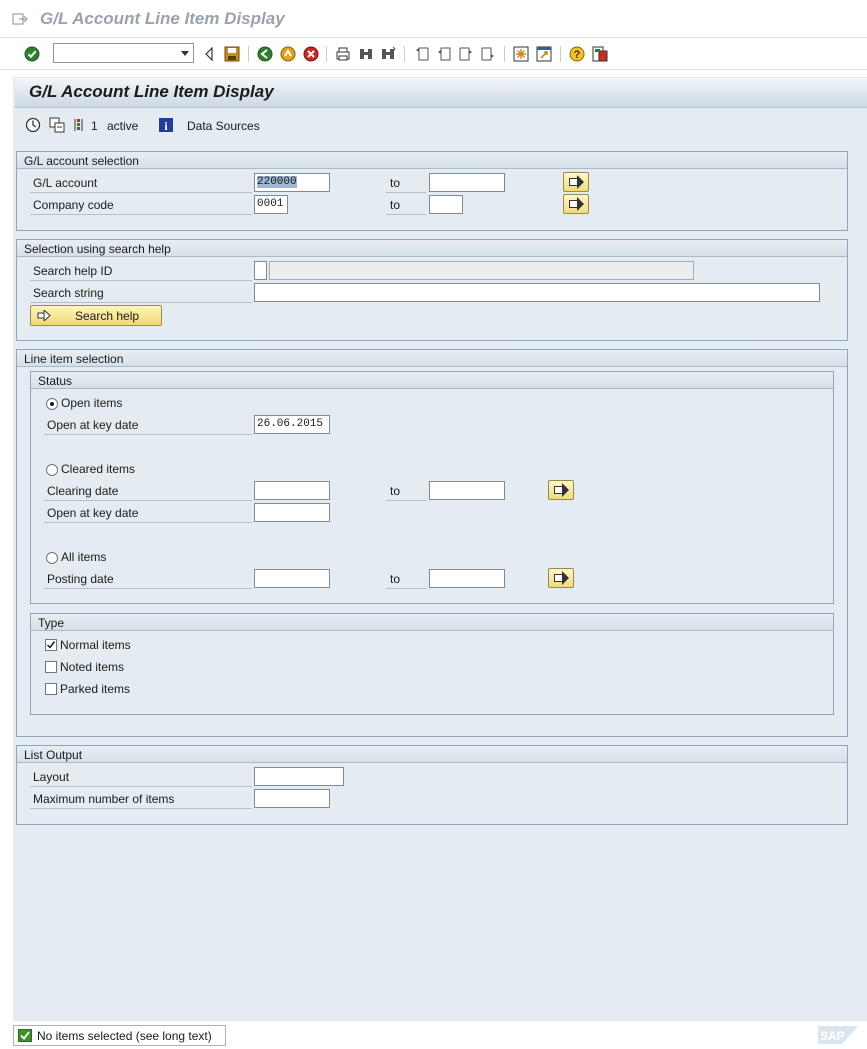 This screenshot has height=1049, width=867. Describe the element at coordinates (288, 54) in the screenshot. I see `exit-icon` at that location.